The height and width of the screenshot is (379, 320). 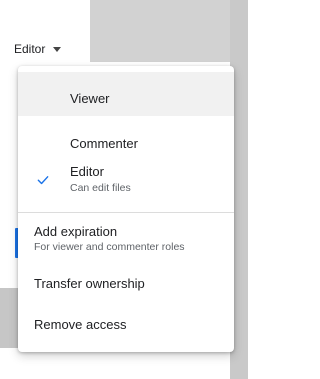 I want to click on menu-item-remove-access: Remove access, so click(x=126, y=325).